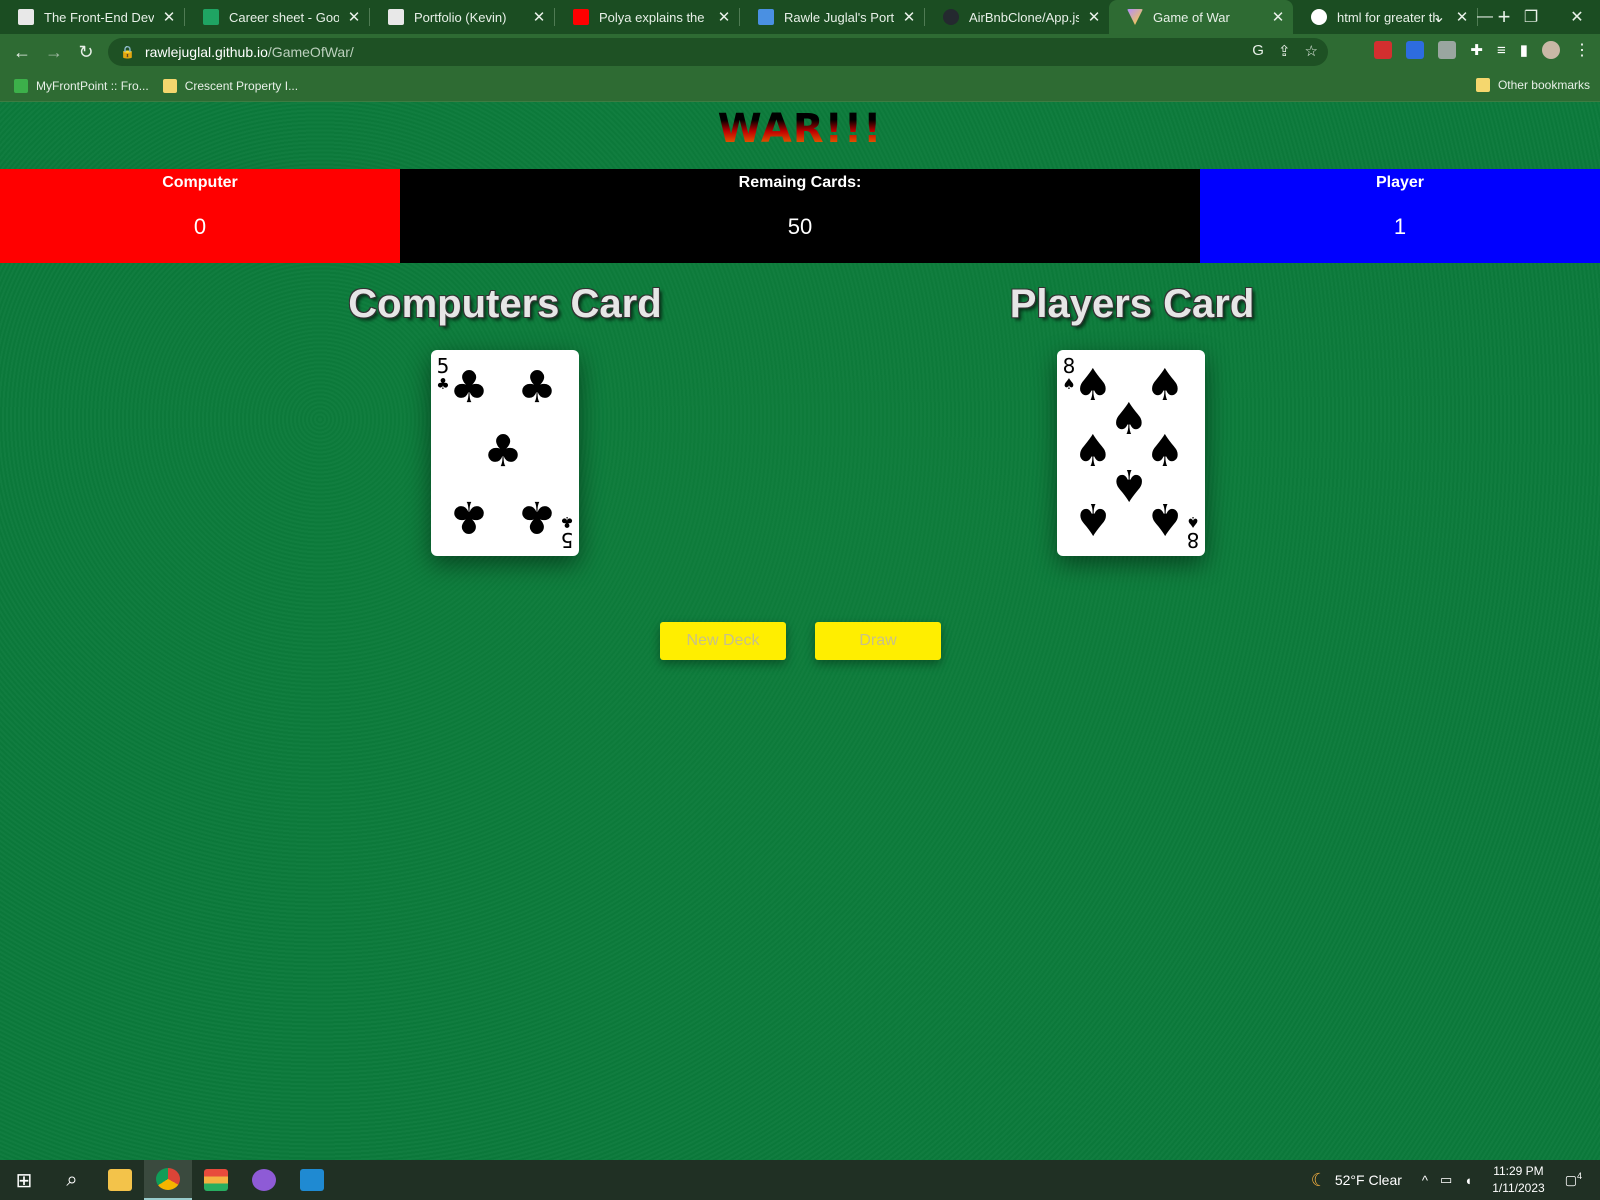  I want to click on tab-airbnb-clone: AirBnbClone/App.js ✕, so click(1017, 17).